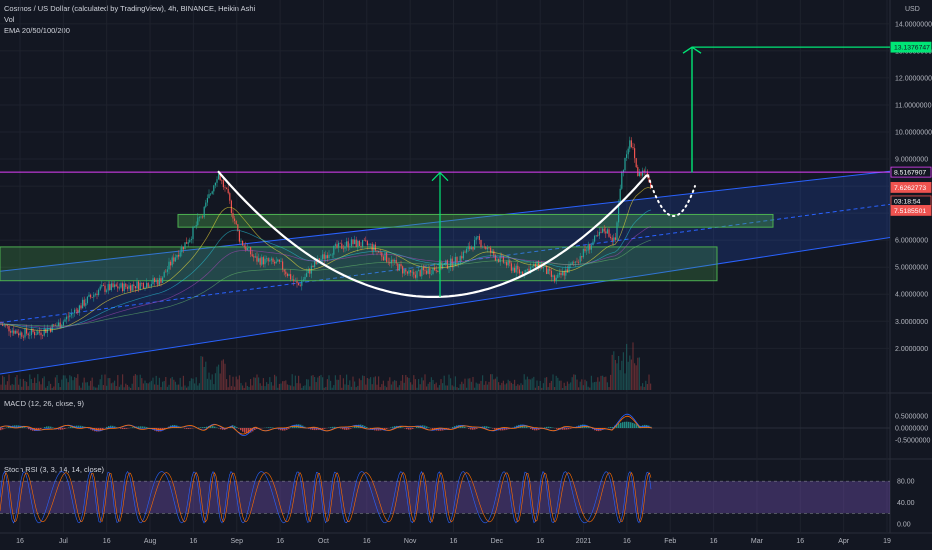 This screenshot has height=550, width=932. I want to click on price-tick-label: 15.0000000, so click(913, 0).